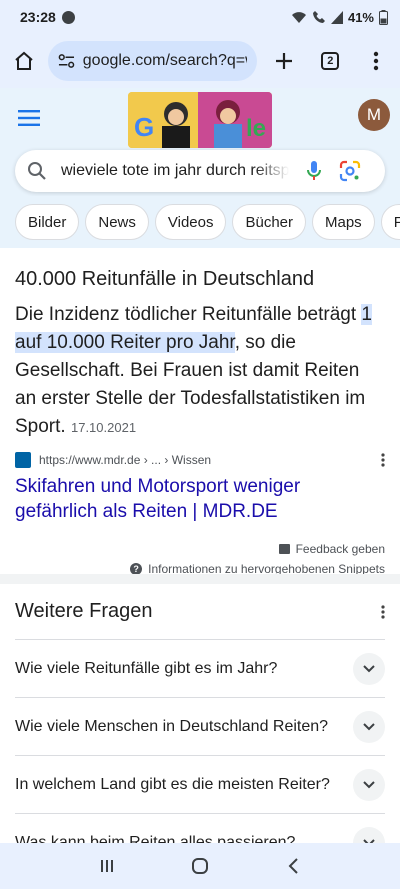 This screenshot has width=400, height=889. I want to click on snippet-date: 17.10.2021, so click(103, 427).